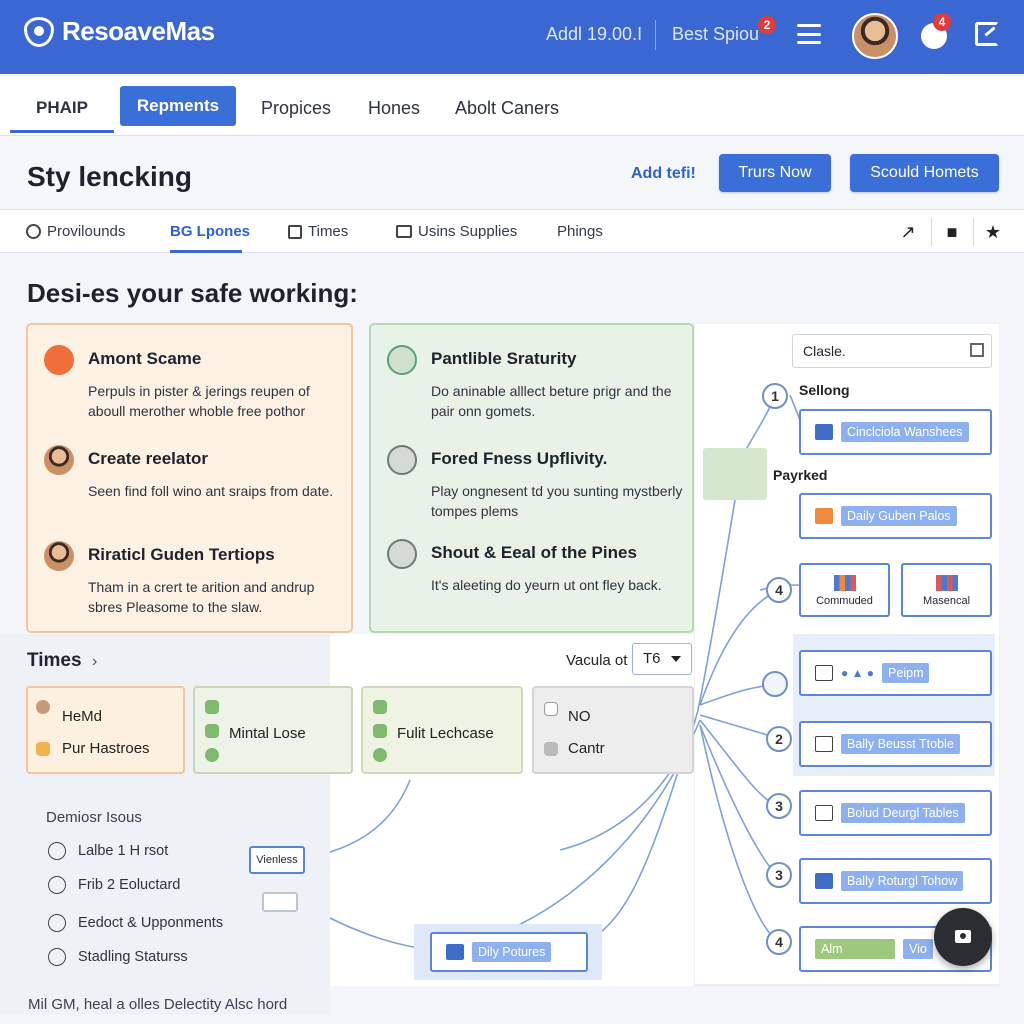 This screenshot has height=1024, width=1024. I want to click on feature-title: Shout & Eeal of the Pines, so click(534, 552).